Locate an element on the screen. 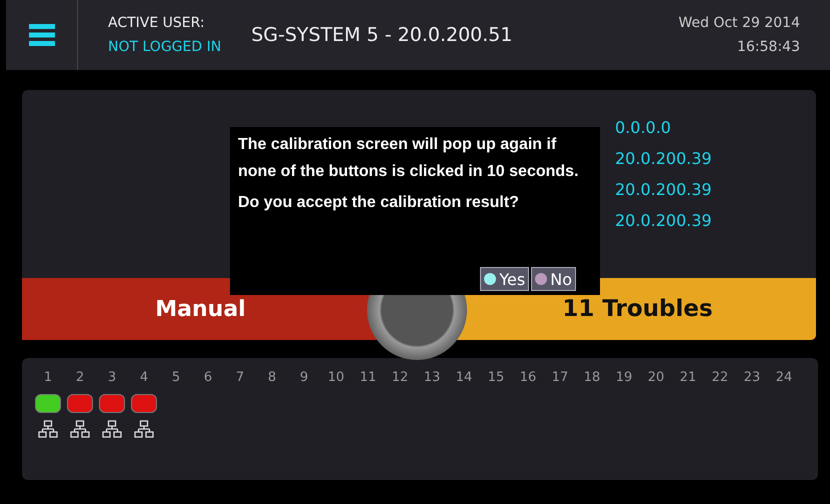 Image resolution: width=830 pixels, height=504 pixels. ip-address: 0.0.0.0 is located at coordinates (643, 128).